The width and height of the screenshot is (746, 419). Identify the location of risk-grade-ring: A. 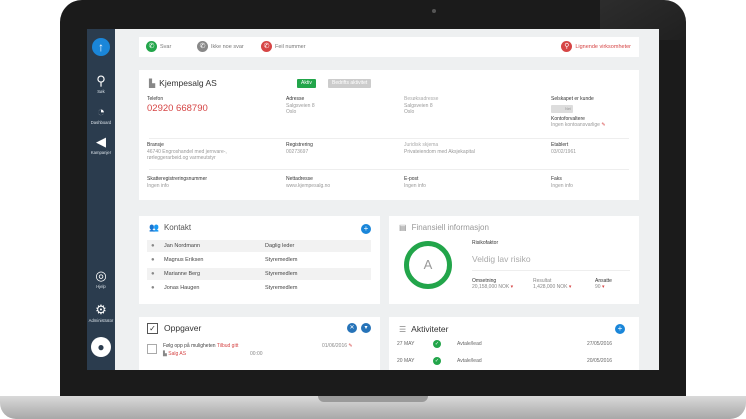
(428, 265).